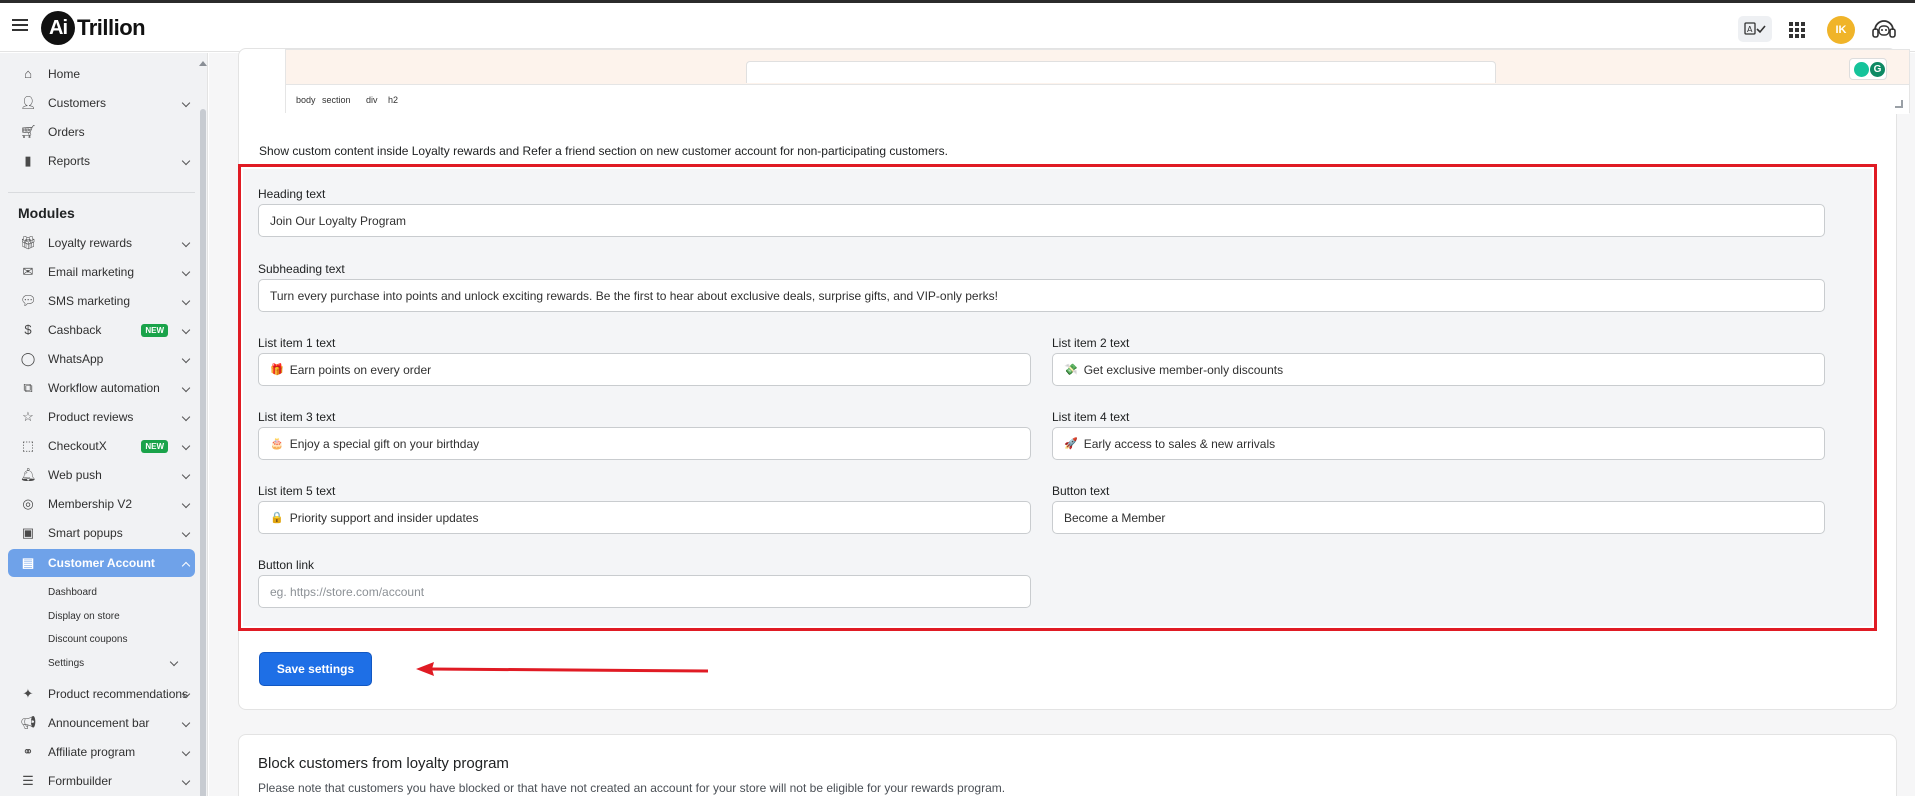 This screenshot has width=1915, height=796. Describe the element at coordinates (46, 213) in the screenshot. I see `modules-heading: Modules` at that location.